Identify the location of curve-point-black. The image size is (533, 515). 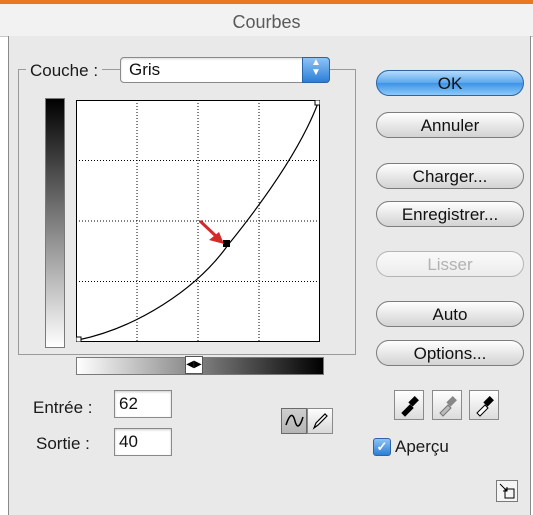
(79, 339).